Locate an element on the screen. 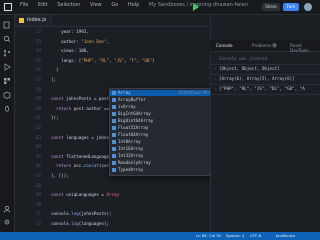 This screenshot has width=320, height=240. preview-area is located at coordinates (265, 27).